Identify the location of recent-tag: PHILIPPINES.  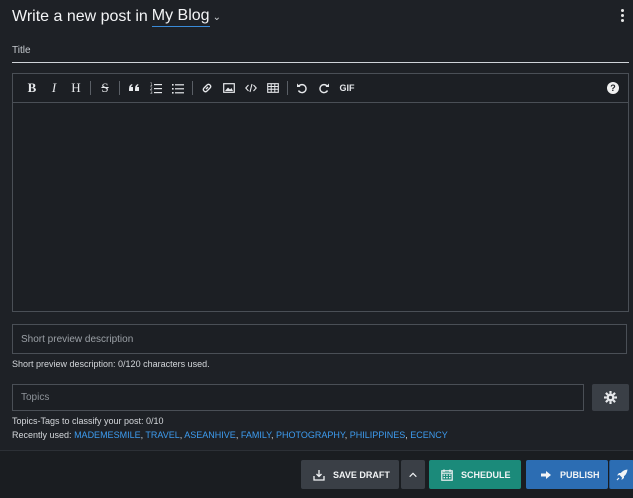
(378, 435).